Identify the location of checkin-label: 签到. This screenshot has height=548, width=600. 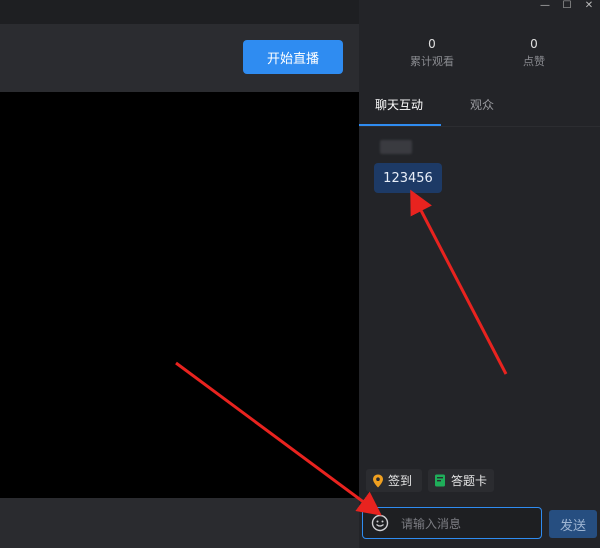
(400, 481).